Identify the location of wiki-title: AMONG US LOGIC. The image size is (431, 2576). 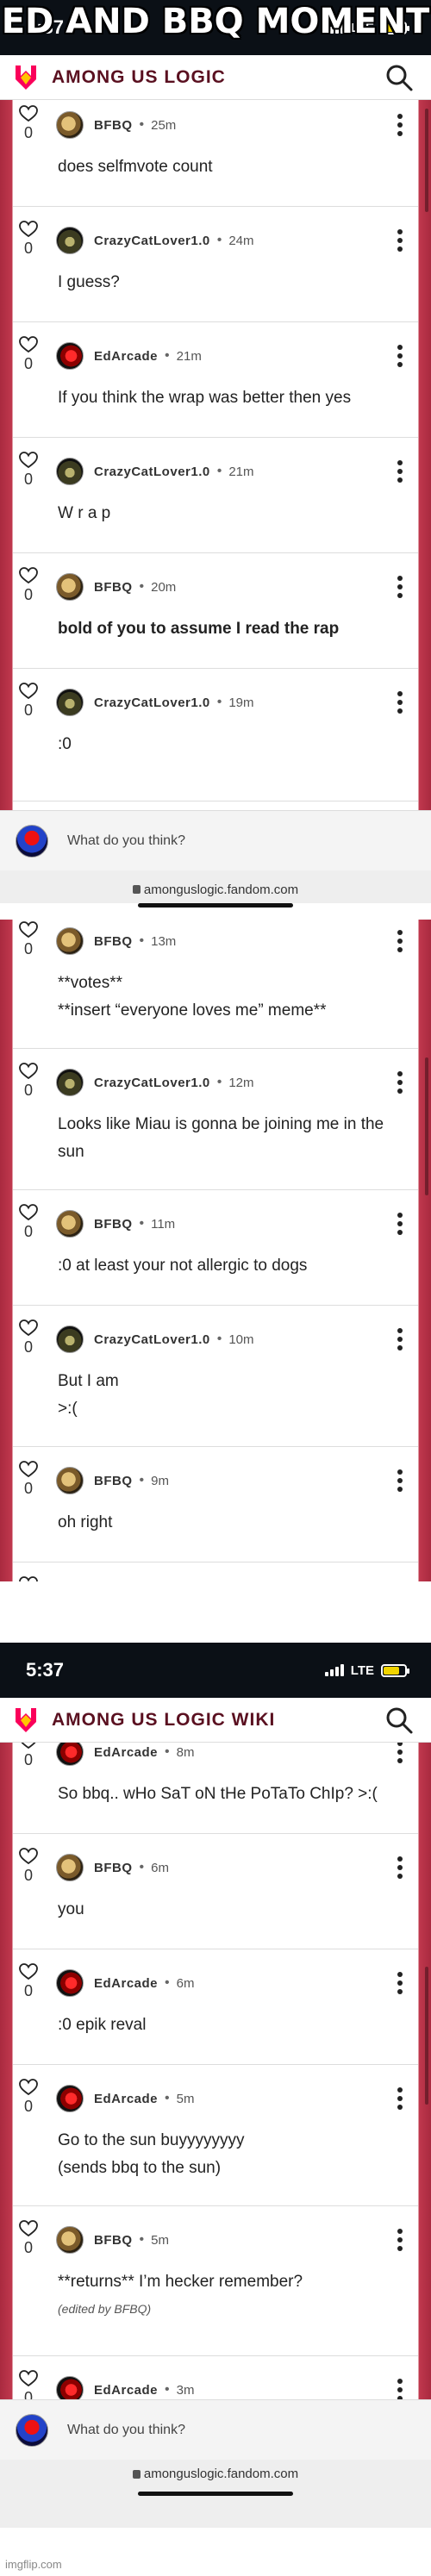
(218, 77).